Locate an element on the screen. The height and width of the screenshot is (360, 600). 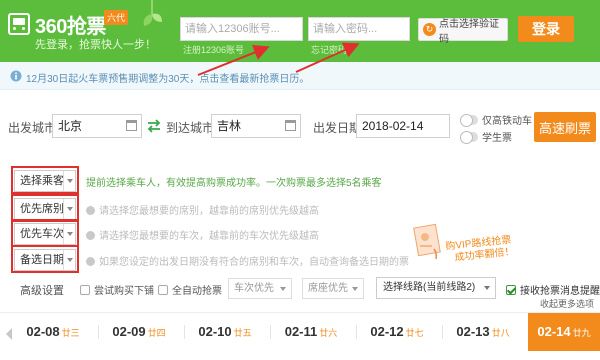
date-tab: 02-11 廿六 is located at coordinates (311, 332).